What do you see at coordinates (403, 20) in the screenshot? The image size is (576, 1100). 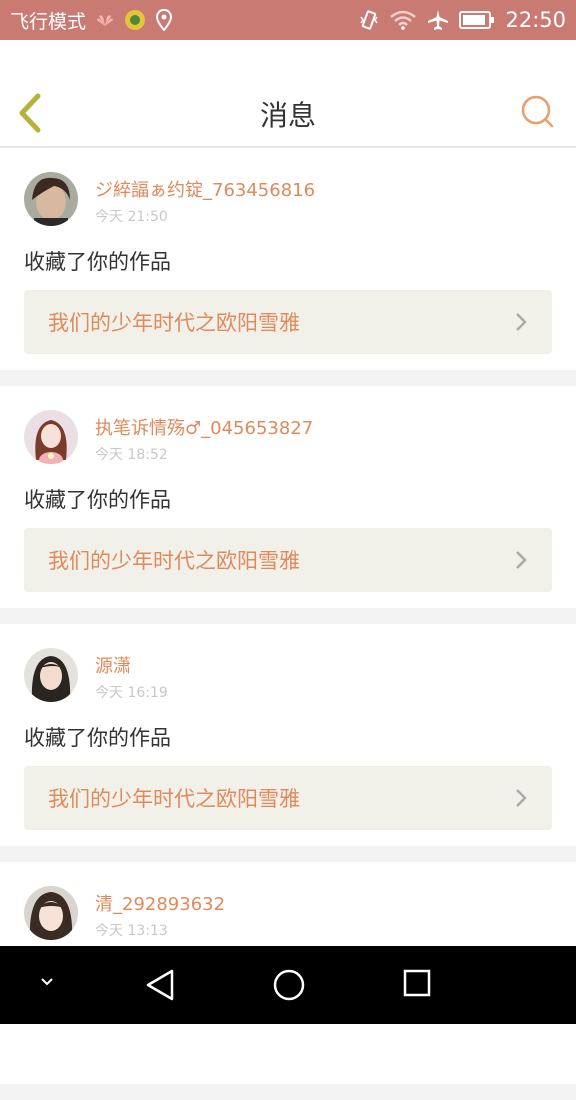 I see `wifi-icon` at bounding box center [403, 20].